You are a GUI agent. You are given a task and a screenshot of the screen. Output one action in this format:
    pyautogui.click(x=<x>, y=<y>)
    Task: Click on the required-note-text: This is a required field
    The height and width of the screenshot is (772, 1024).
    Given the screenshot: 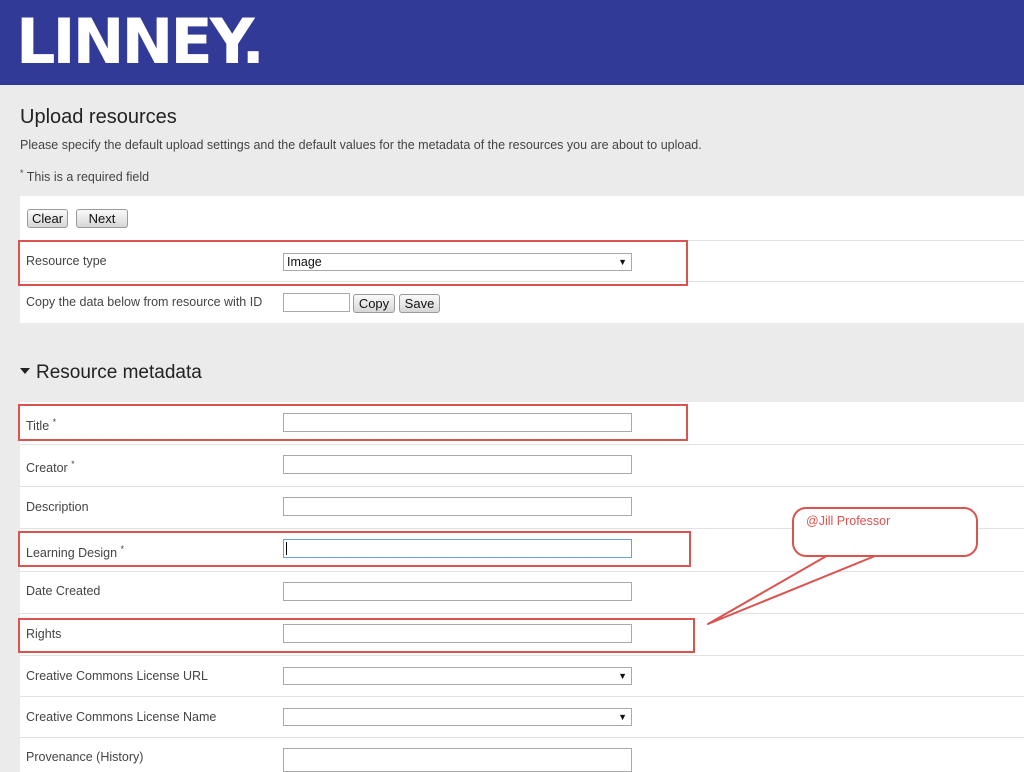 What is the action you would take?
    pyautogui.click(x=88, y=177)
    